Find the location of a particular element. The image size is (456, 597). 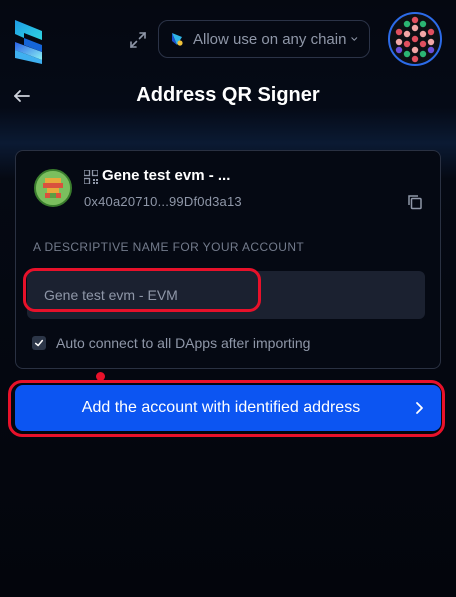

account-avatar is located at coordinates (53, 188).